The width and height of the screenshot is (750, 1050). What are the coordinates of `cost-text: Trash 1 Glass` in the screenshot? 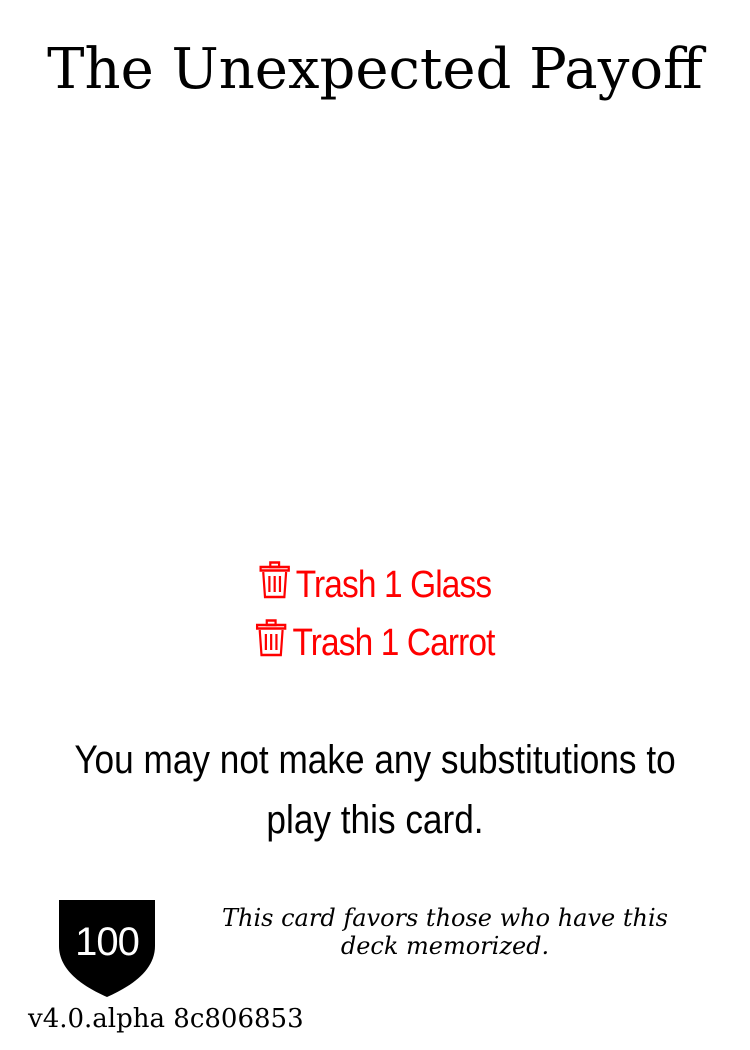 It's located at (393, 584).